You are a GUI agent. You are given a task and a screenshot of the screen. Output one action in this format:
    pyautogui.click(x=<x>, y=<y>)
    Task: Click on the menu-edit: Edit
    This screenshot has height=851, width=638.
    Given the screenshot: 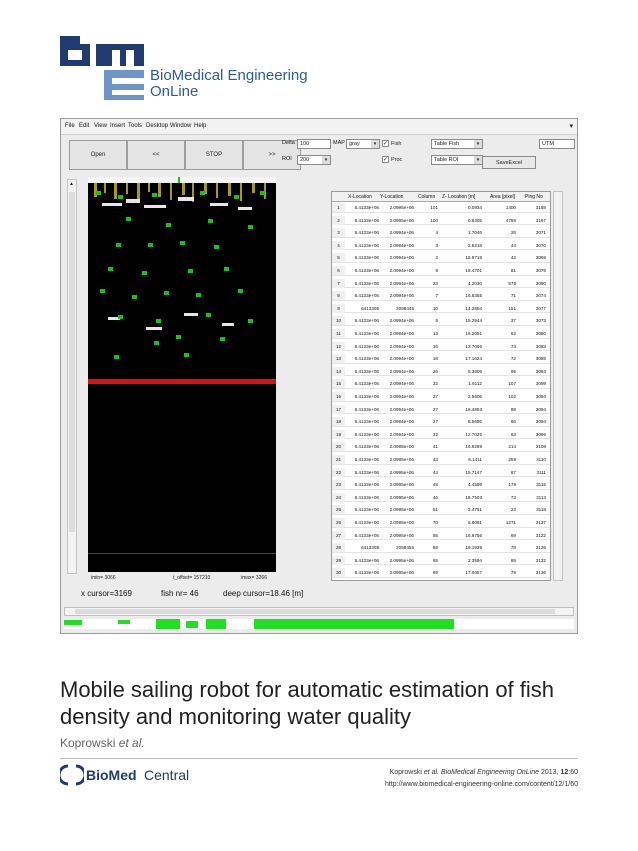 What is the action you would take?
    pyautogui.click(x=84, y=126)
    